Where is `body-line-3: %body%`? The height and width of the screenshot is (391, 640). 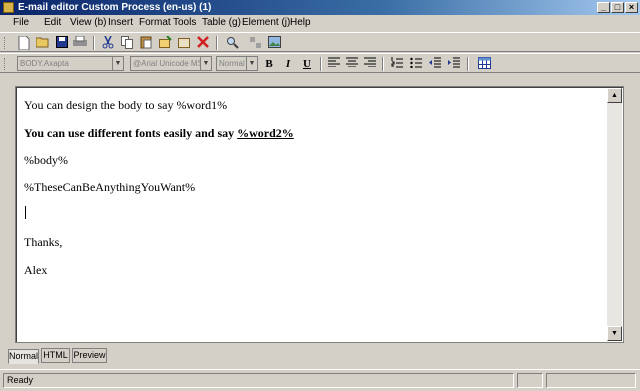 body-line-3: %body% is located at coordinates (46, 160).